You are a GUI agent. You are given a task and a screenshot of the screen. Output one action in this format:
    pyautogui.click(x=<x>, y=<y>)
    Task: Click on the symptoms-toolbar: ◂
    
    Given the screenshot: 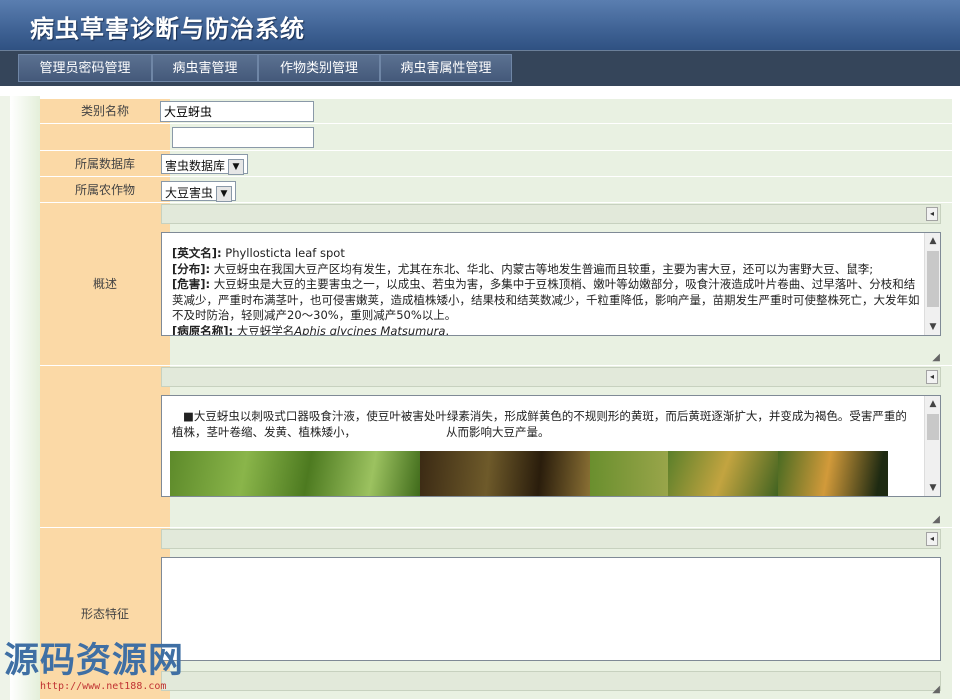 What is the action you would take?
    pyautogui.click(x=551, y=377)
    